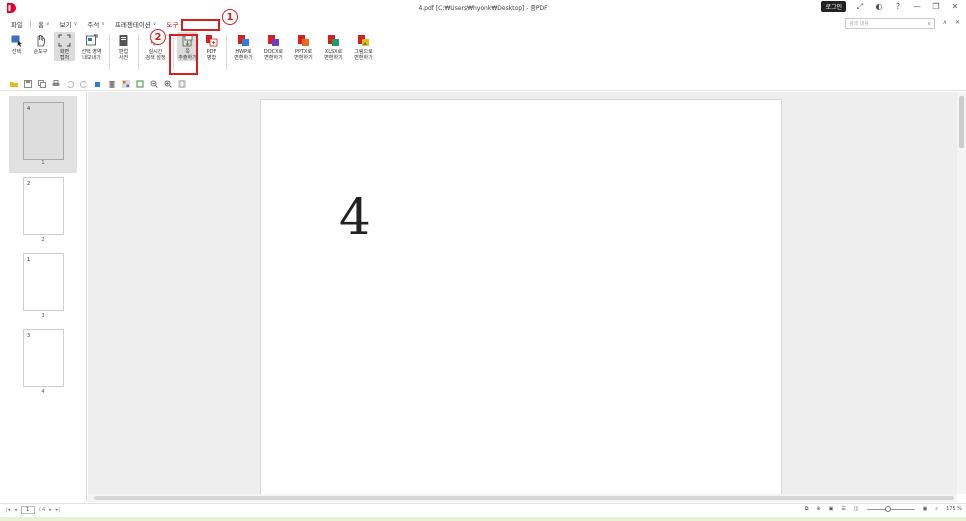 The width and height of the screenshot is (966, 521). What do you see at coordinates (15, 510) in the screenshot?
I see `prev-page-icon: ◂` at bounding box center [15, 510].